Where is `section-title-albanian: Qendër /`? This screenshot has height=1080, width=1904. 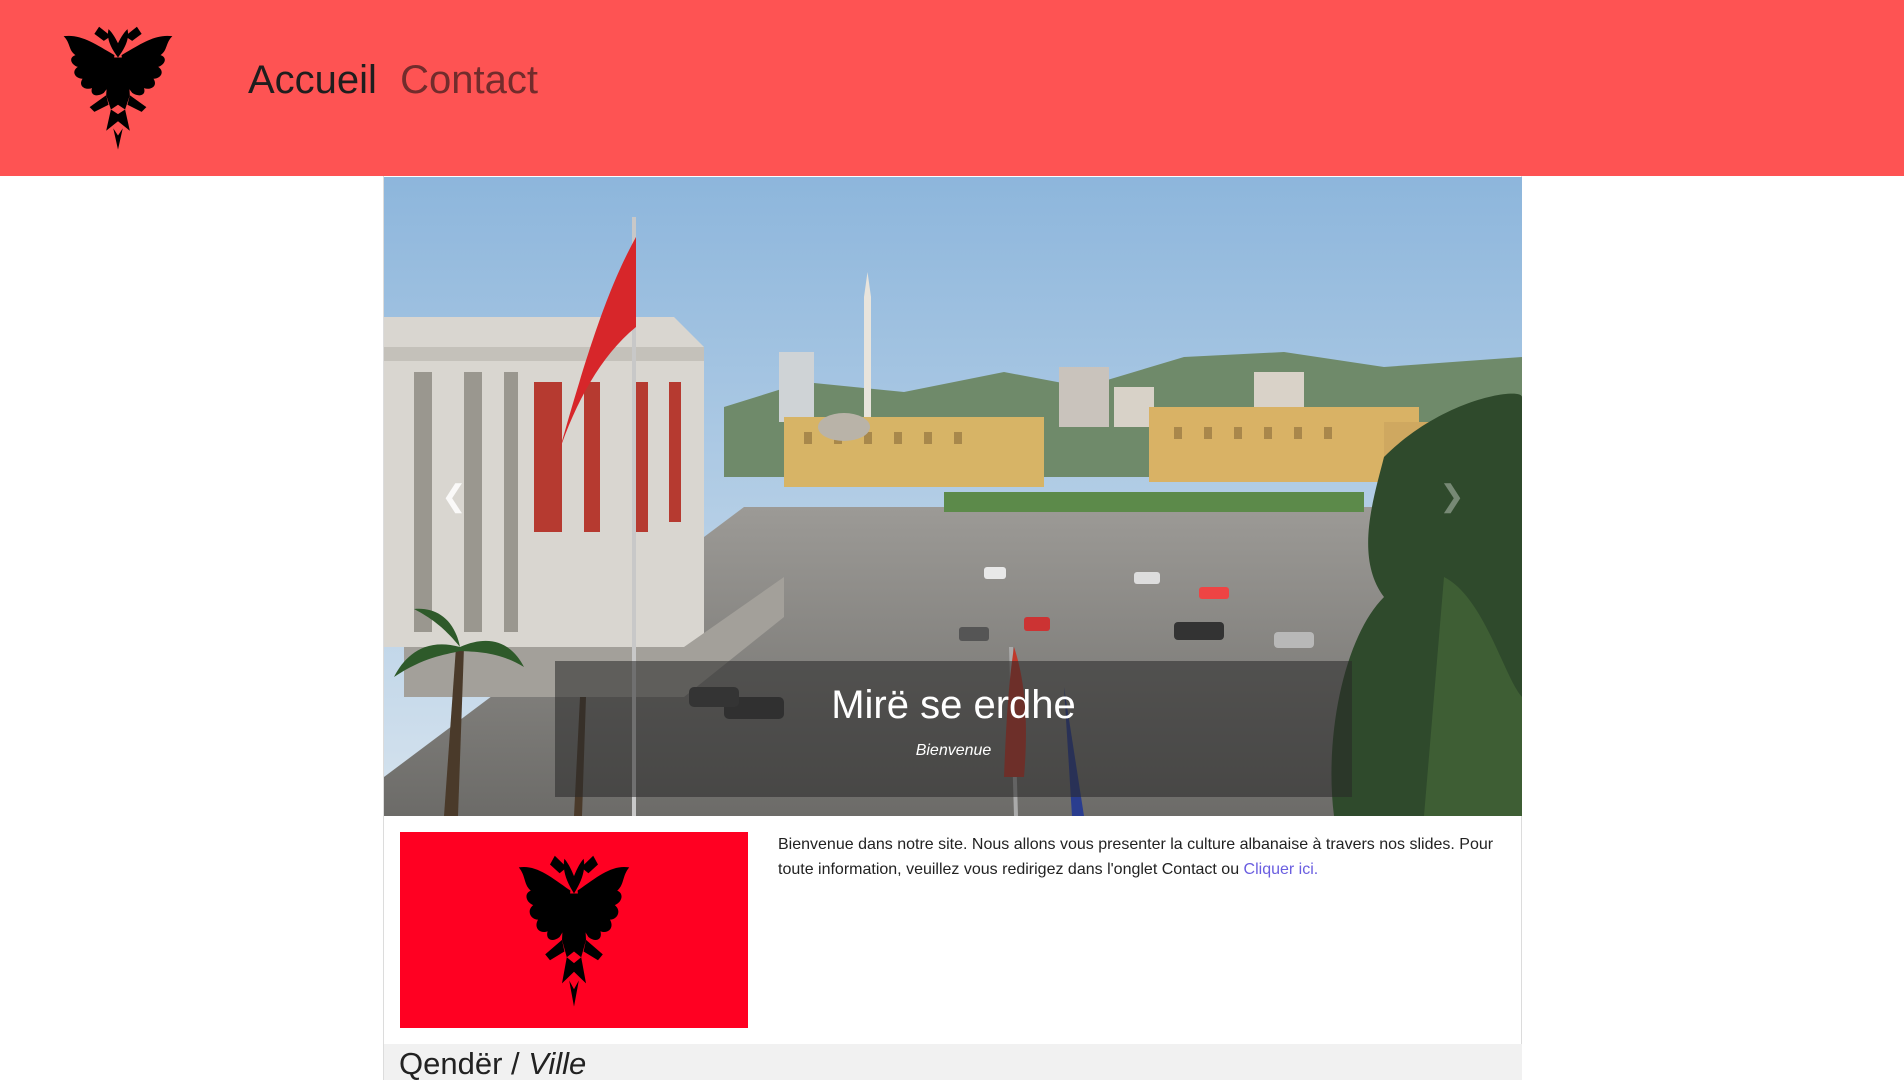
section-title-albanian: Qendër / is located at coordinates (459, 1063).